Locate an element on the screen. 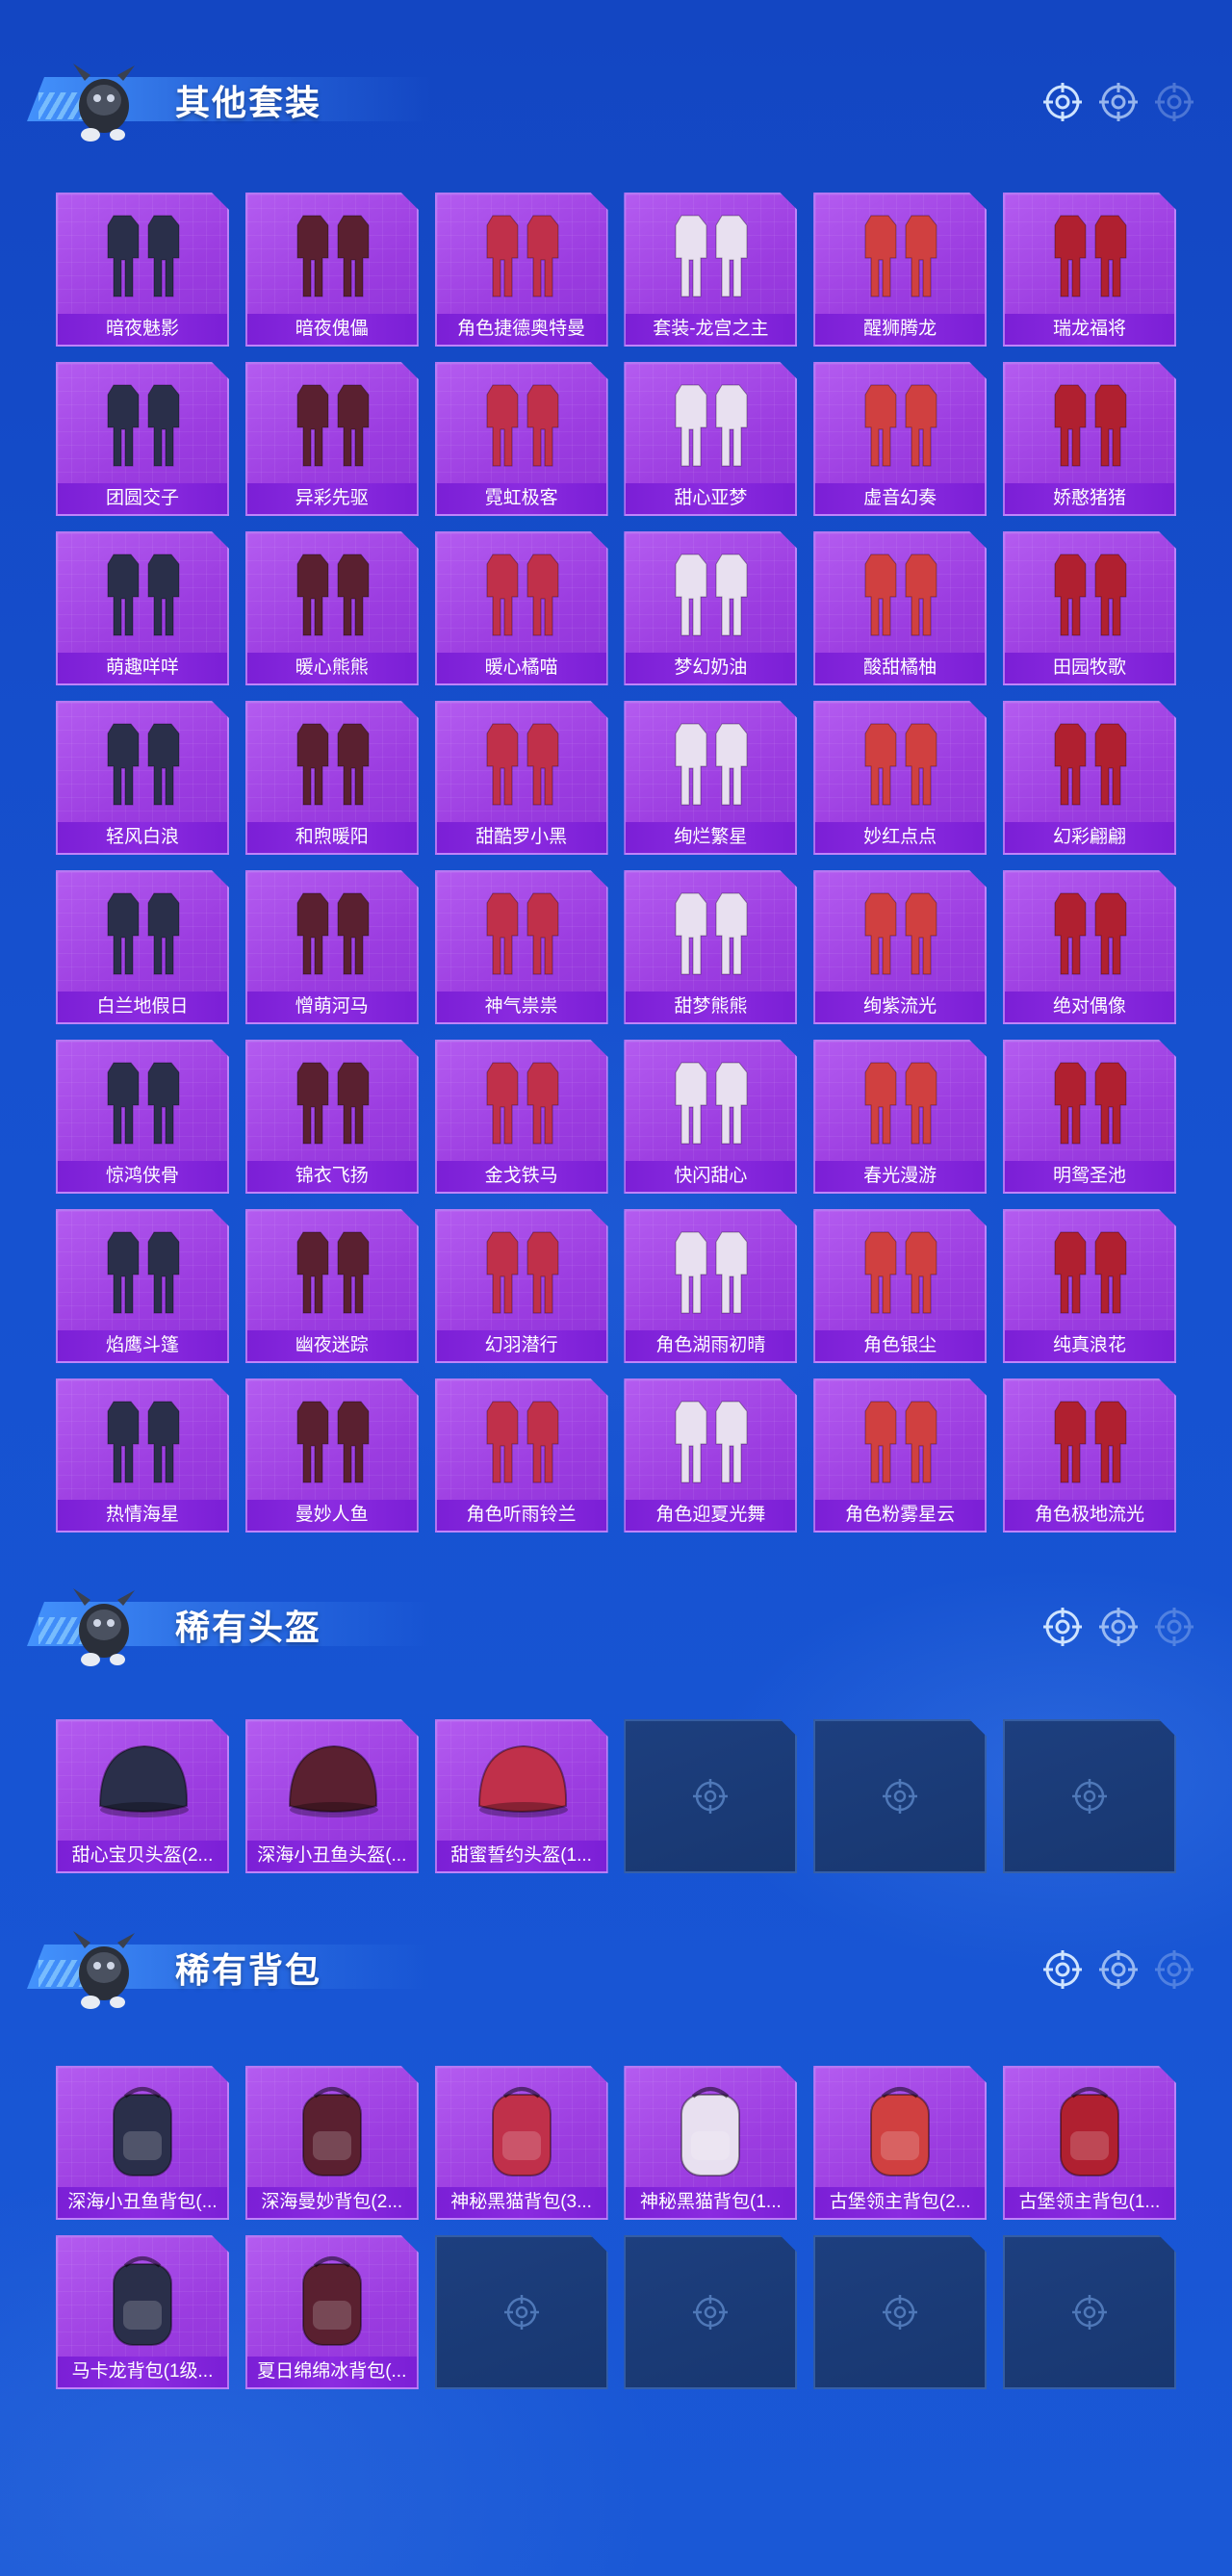  outfit-card: 瑞龙福将 is located at coordinates (1089, 270).